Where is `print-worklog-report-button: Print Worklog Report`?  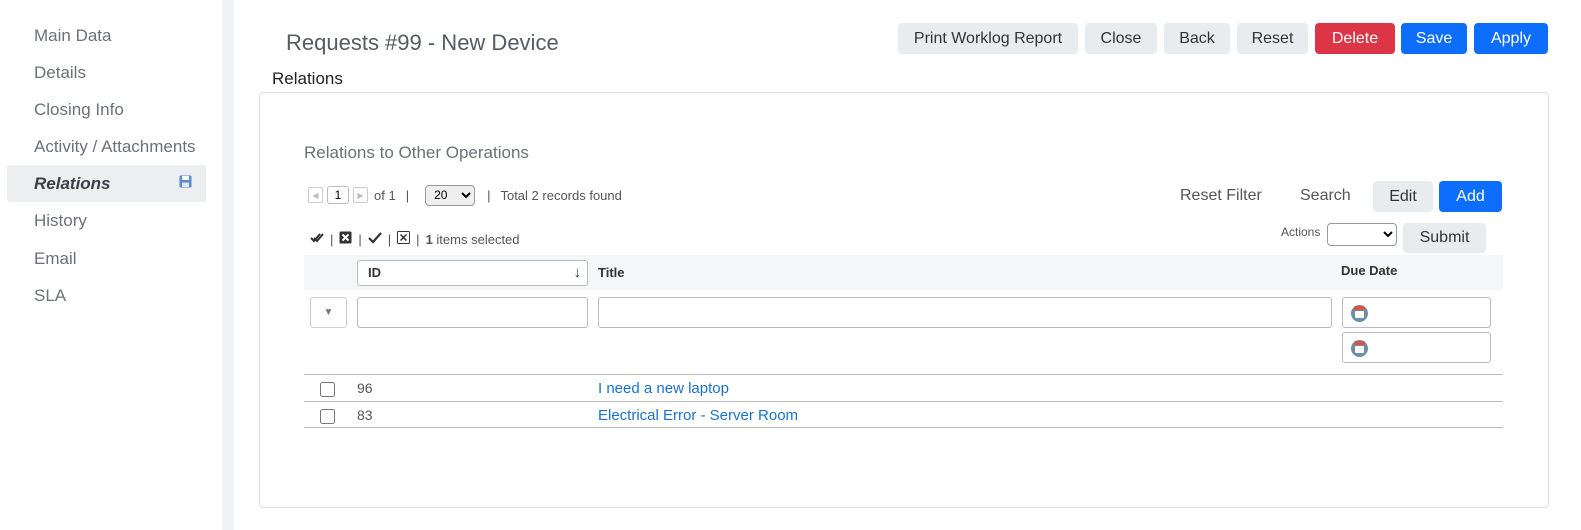
print-worklog-report-button: Print Worklog Report is located at coordinates (988, 38).